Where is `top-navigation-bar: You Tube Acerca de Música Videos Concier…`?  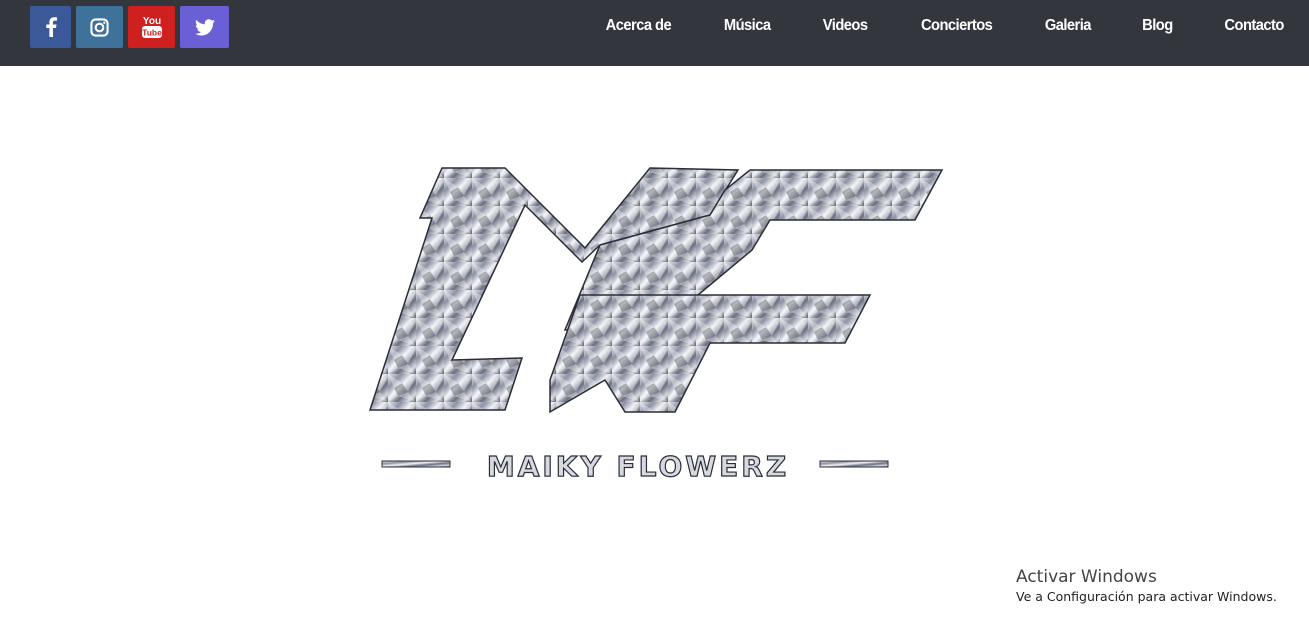 top-navigation-bar: You Tube Acerca de Música Videos Concier… is located at coordinates (654, 33).